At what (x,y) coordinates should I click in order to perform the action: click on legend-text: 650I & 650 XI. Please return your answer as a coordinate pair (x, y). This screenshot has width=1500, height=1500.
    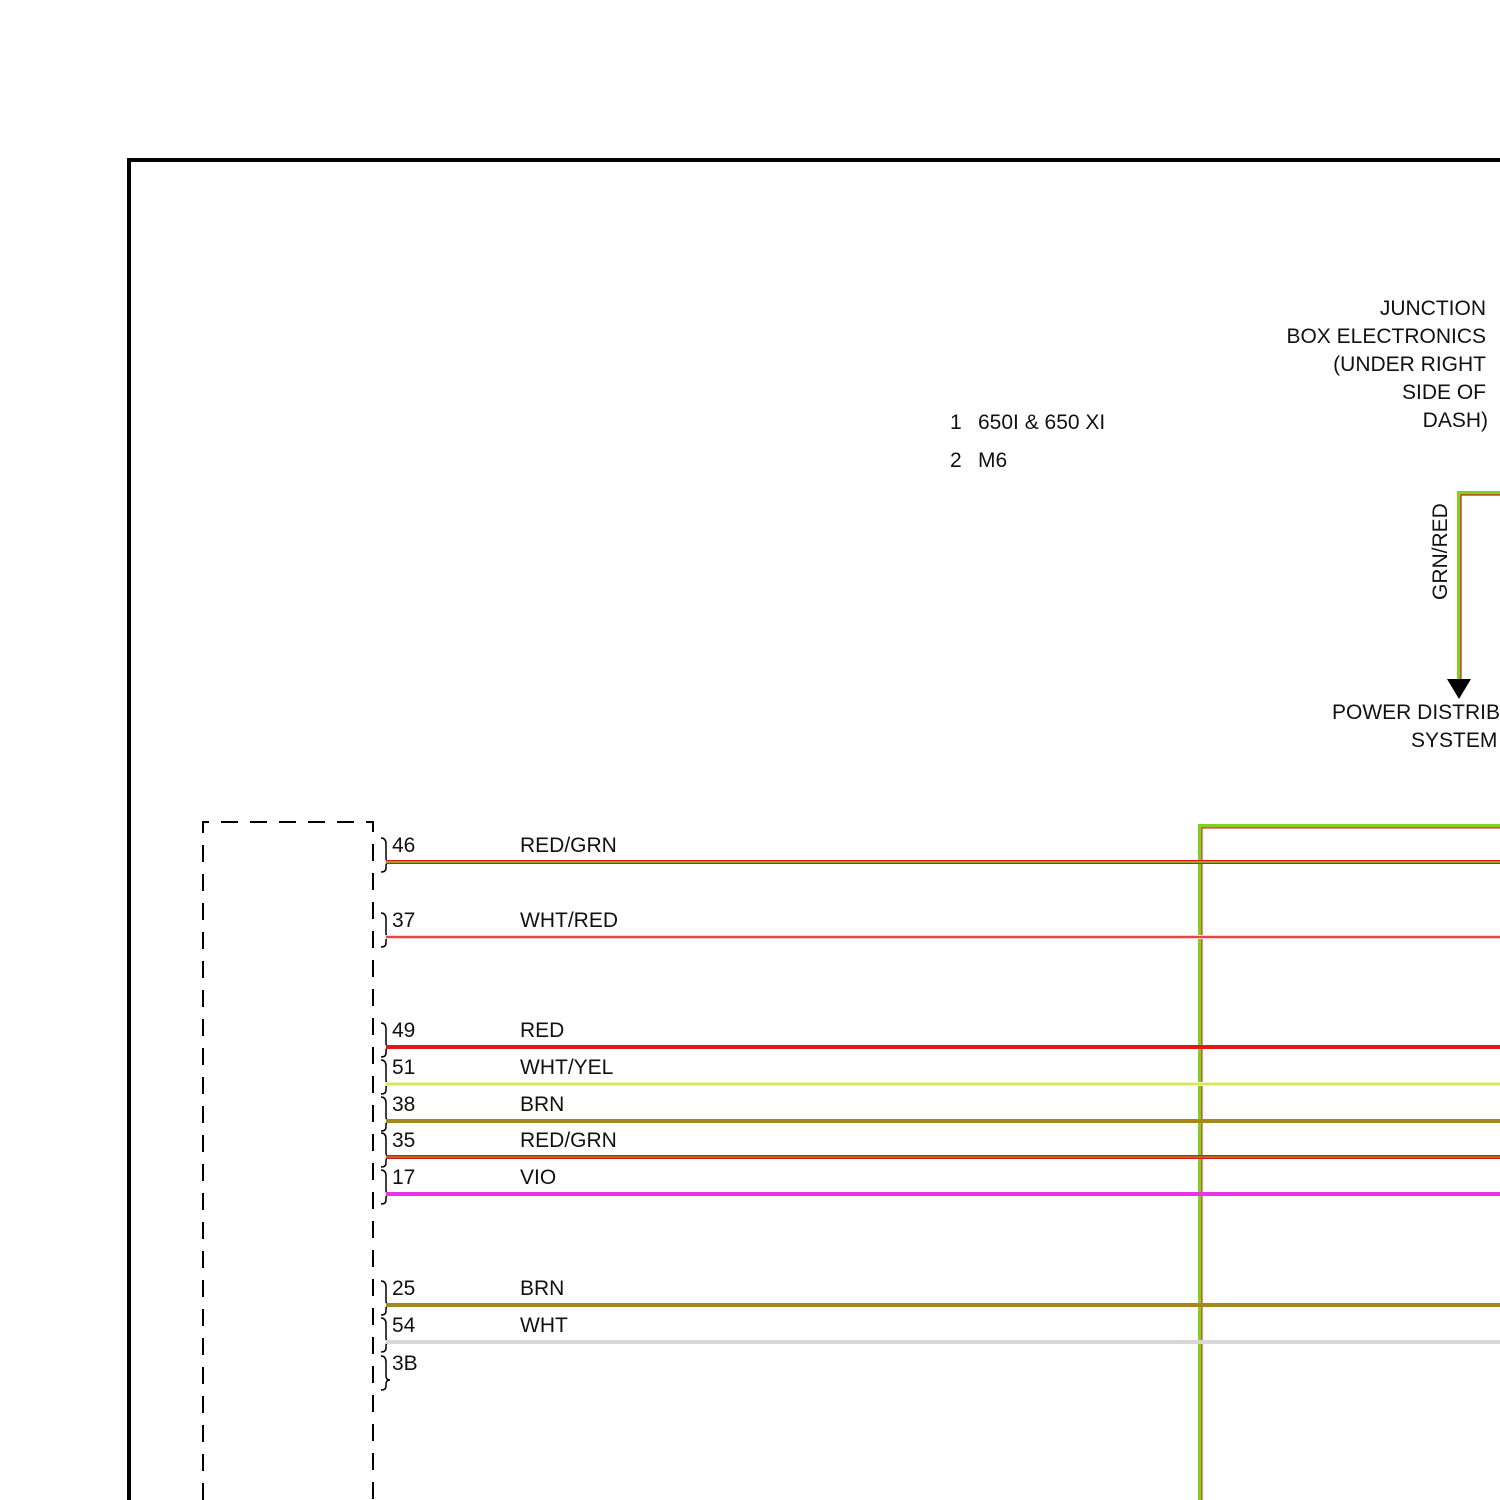
    Looking at the image, I should click on (1041, 422).